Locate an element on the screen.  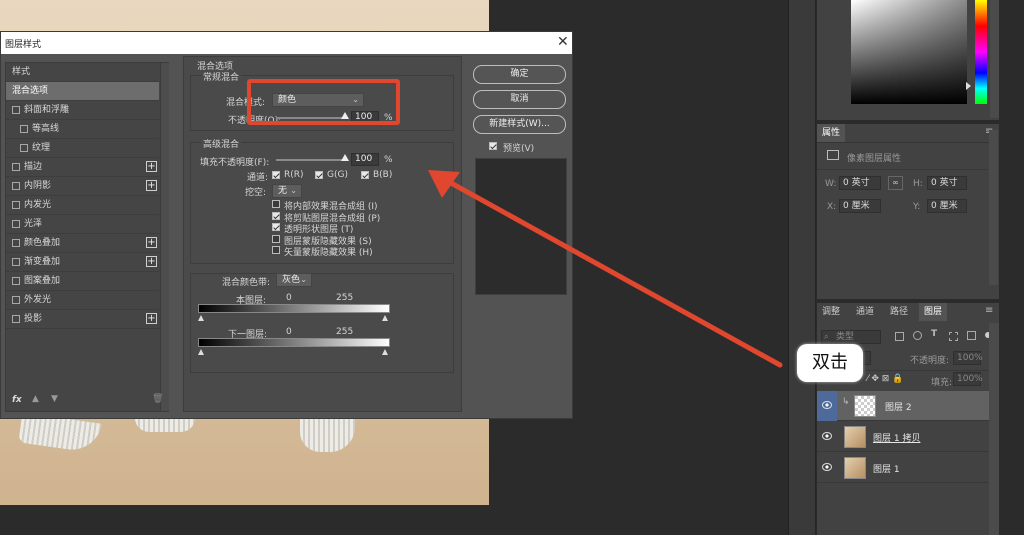
layer-row: ↳ 图层 2 is located at coordinates (903, 406).